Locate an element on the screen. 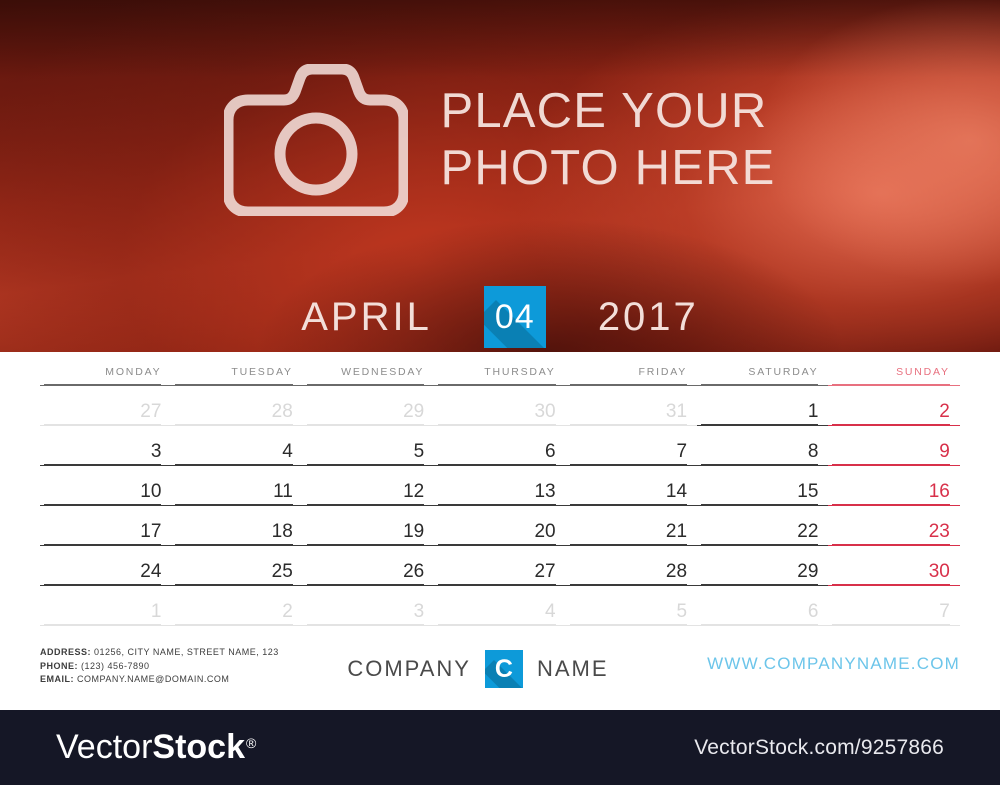  calendar-day-cell: 18 is located at coordinates (237, 533).